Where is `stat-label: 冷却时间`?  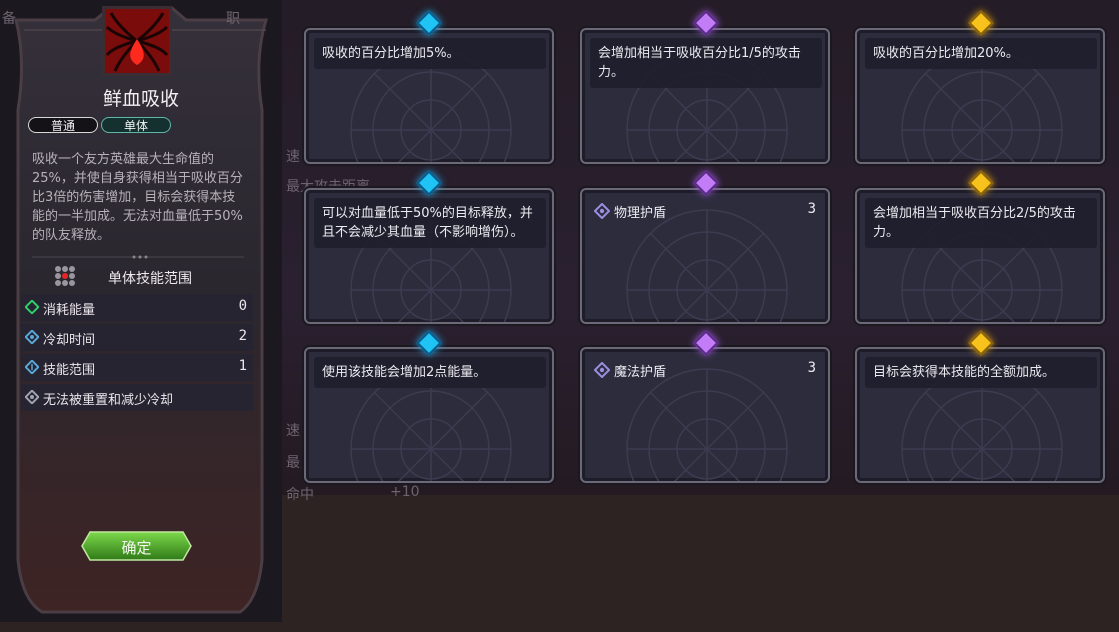
stat-label: 冷却时间 is located at coordinates (69, 340).